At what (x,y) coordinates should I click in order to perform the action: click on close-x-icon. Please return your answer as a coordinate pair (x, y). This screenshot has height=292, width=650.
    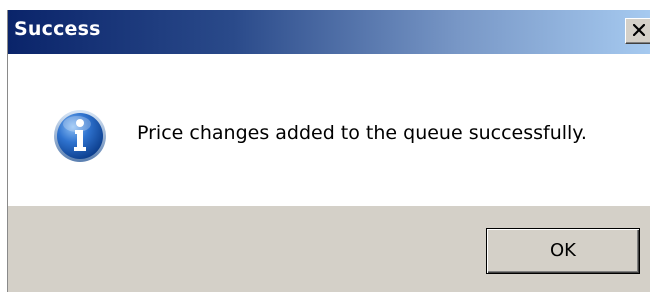
    Looking at the image, I should click on (639, 30).